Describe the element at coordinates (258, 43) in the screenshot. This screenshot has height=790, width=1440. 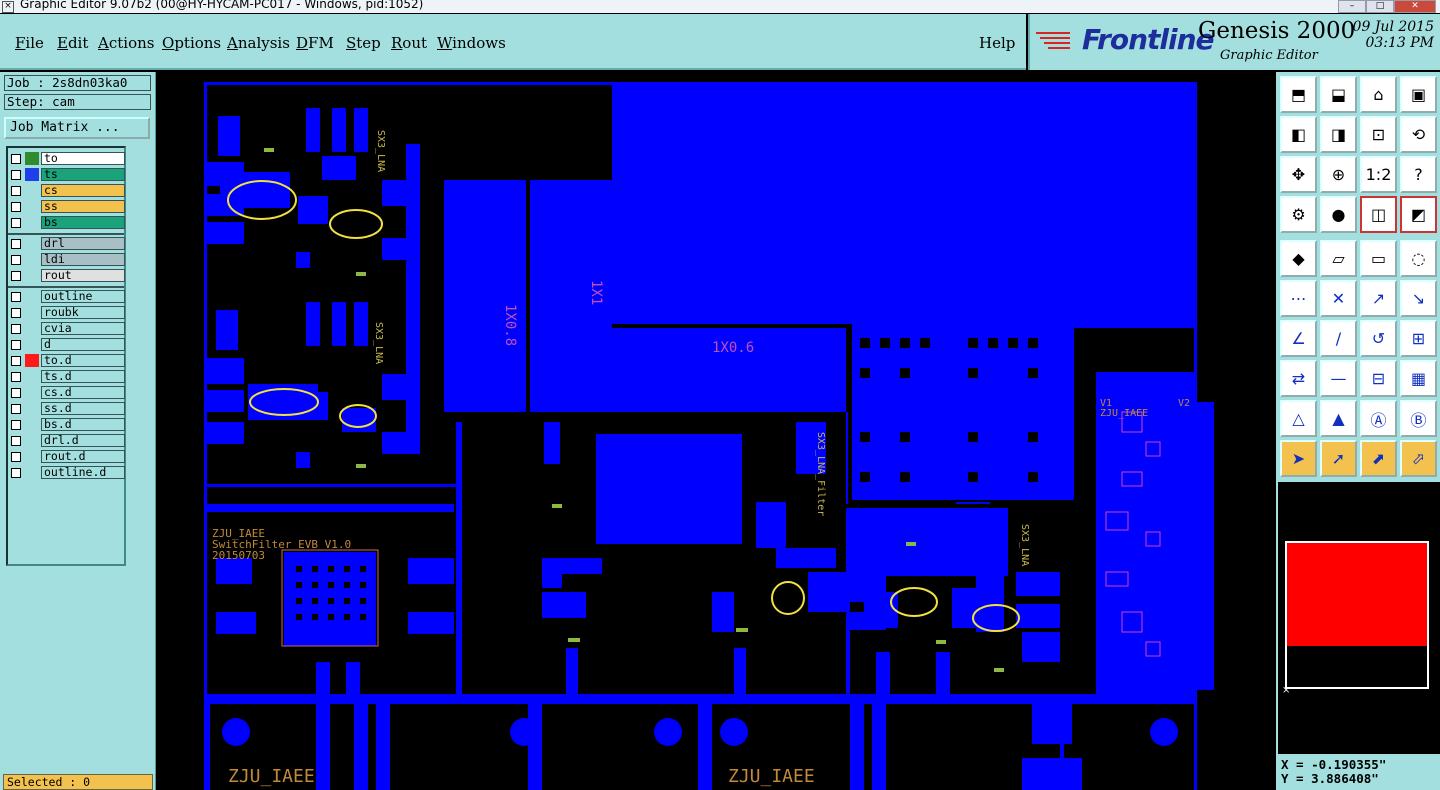
I see `menu-analysis: Analysis` at that location.